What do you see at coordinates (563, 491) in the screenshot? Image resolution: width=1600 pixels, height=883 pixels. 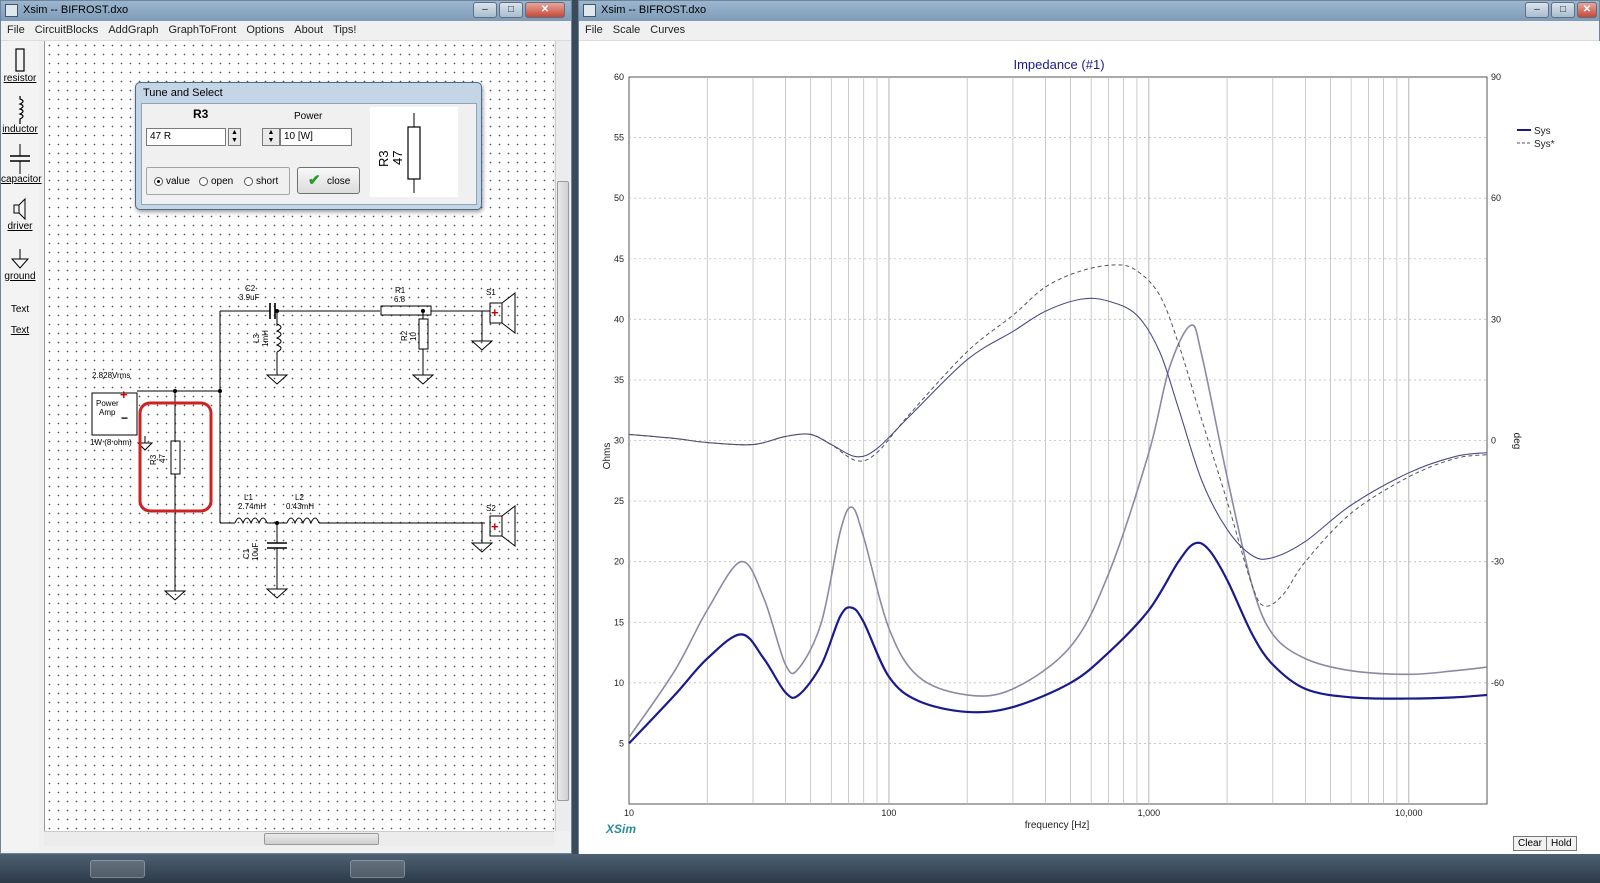 I see `vertical-scroll-thumb` at bounding box center [563, 491].